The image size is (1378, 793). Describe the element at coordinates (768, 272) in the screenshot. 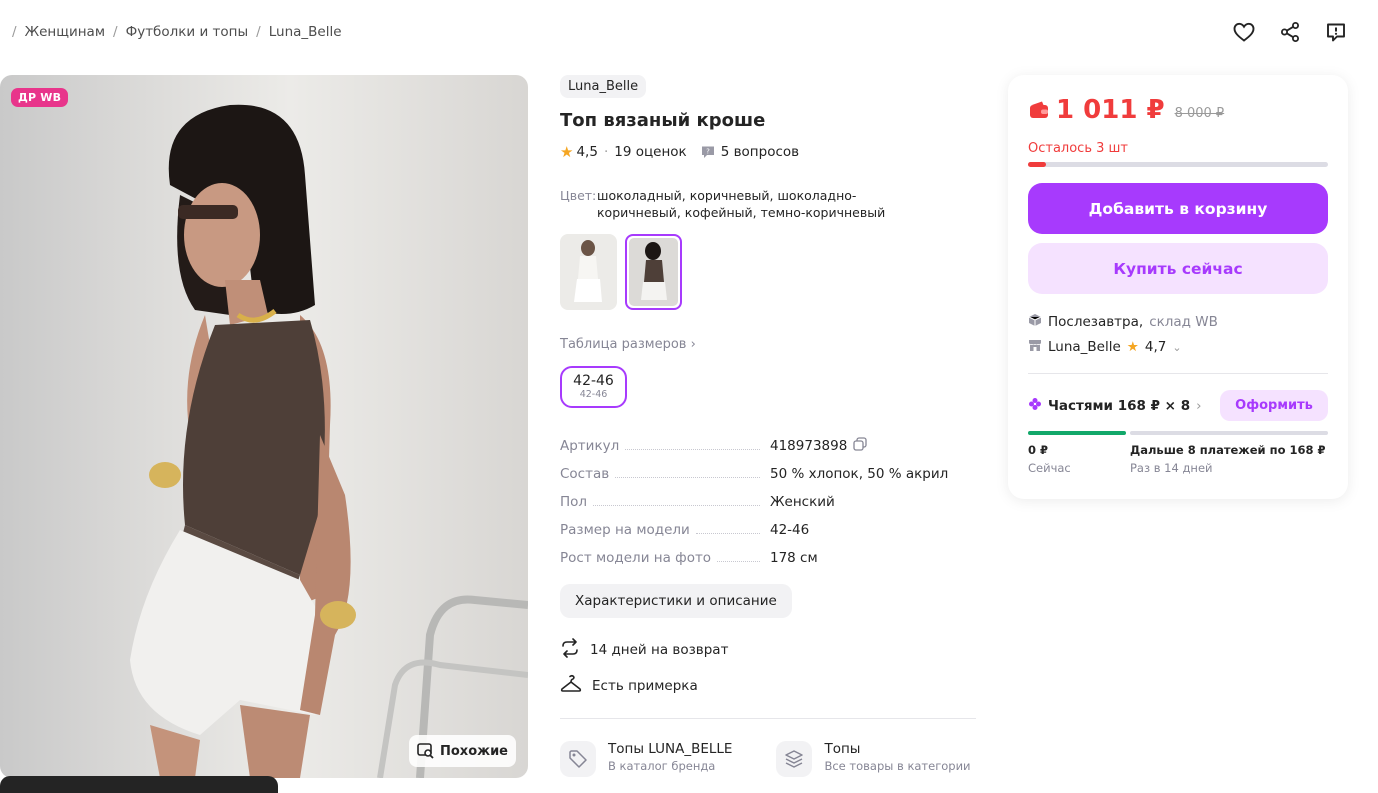

I see `color-thumbnails` at that location.